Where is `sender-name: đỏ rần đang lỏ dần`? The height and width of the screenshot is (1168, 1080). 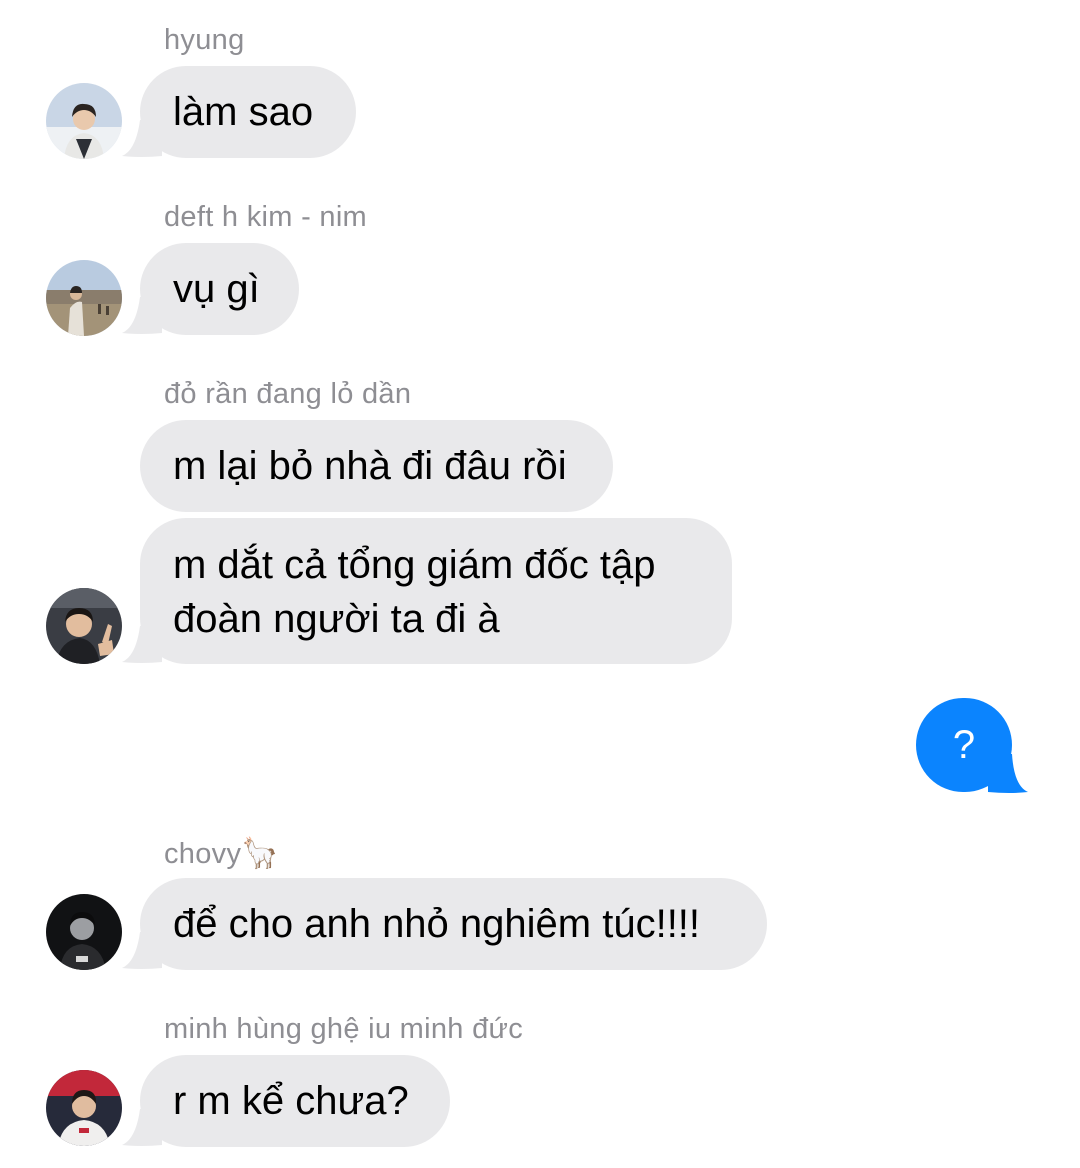
sender-name: đỏ rần đang lỏ dần is located at coordinates (288, 394).